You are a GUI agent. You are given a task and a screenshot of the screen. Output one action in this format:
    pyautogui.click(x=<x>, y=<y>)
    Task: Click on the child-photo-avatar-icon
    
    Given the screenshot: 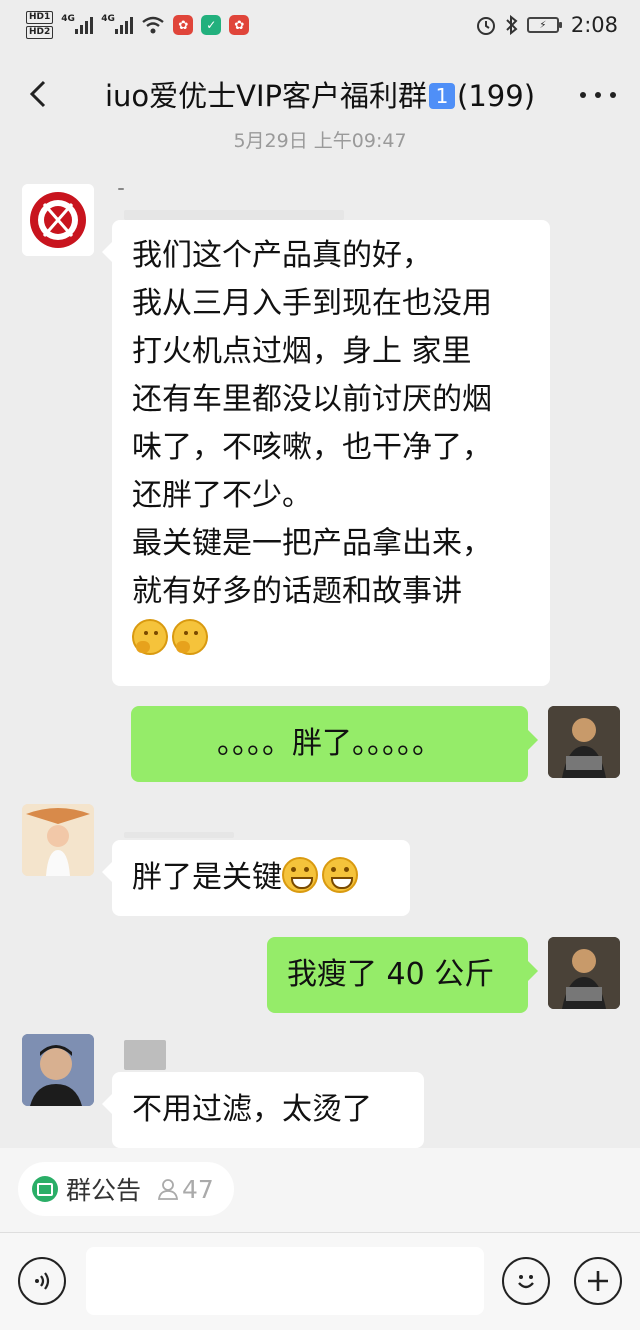 What is the action you would take?
    pyautogui.click(x=58, y=840)
    